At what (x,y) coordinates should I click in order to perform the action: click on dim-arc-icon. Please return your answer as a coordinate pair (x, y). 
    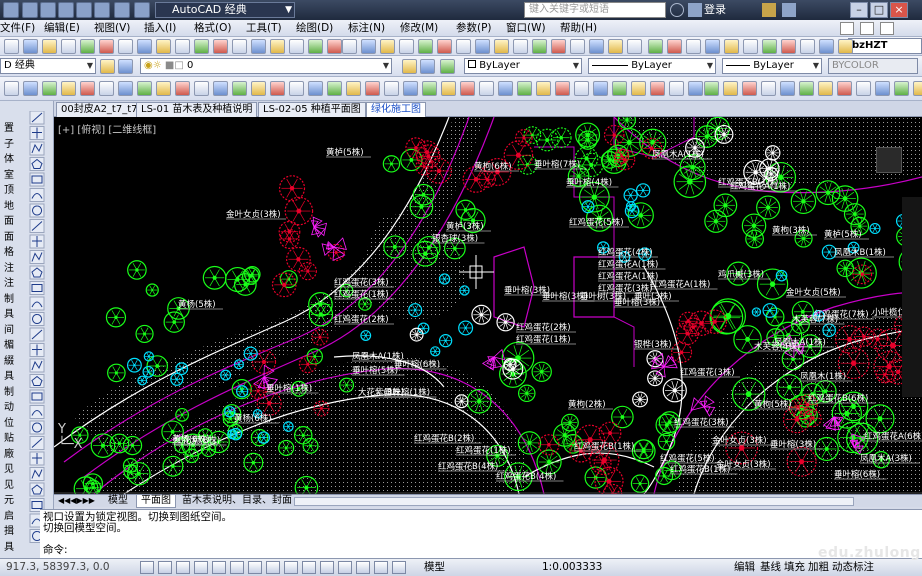
    Looking at the image, I should click on (49, 88).